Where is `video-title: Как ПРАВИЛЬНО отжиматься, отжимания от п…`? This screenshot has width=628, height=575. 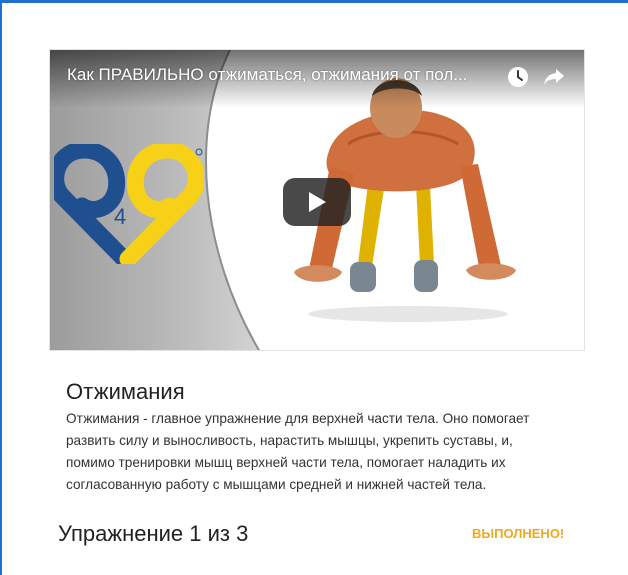 video-title: Как ПРАВИЛЬНО отжиматься, отжимания от п… is located at coordinates (282, 75).